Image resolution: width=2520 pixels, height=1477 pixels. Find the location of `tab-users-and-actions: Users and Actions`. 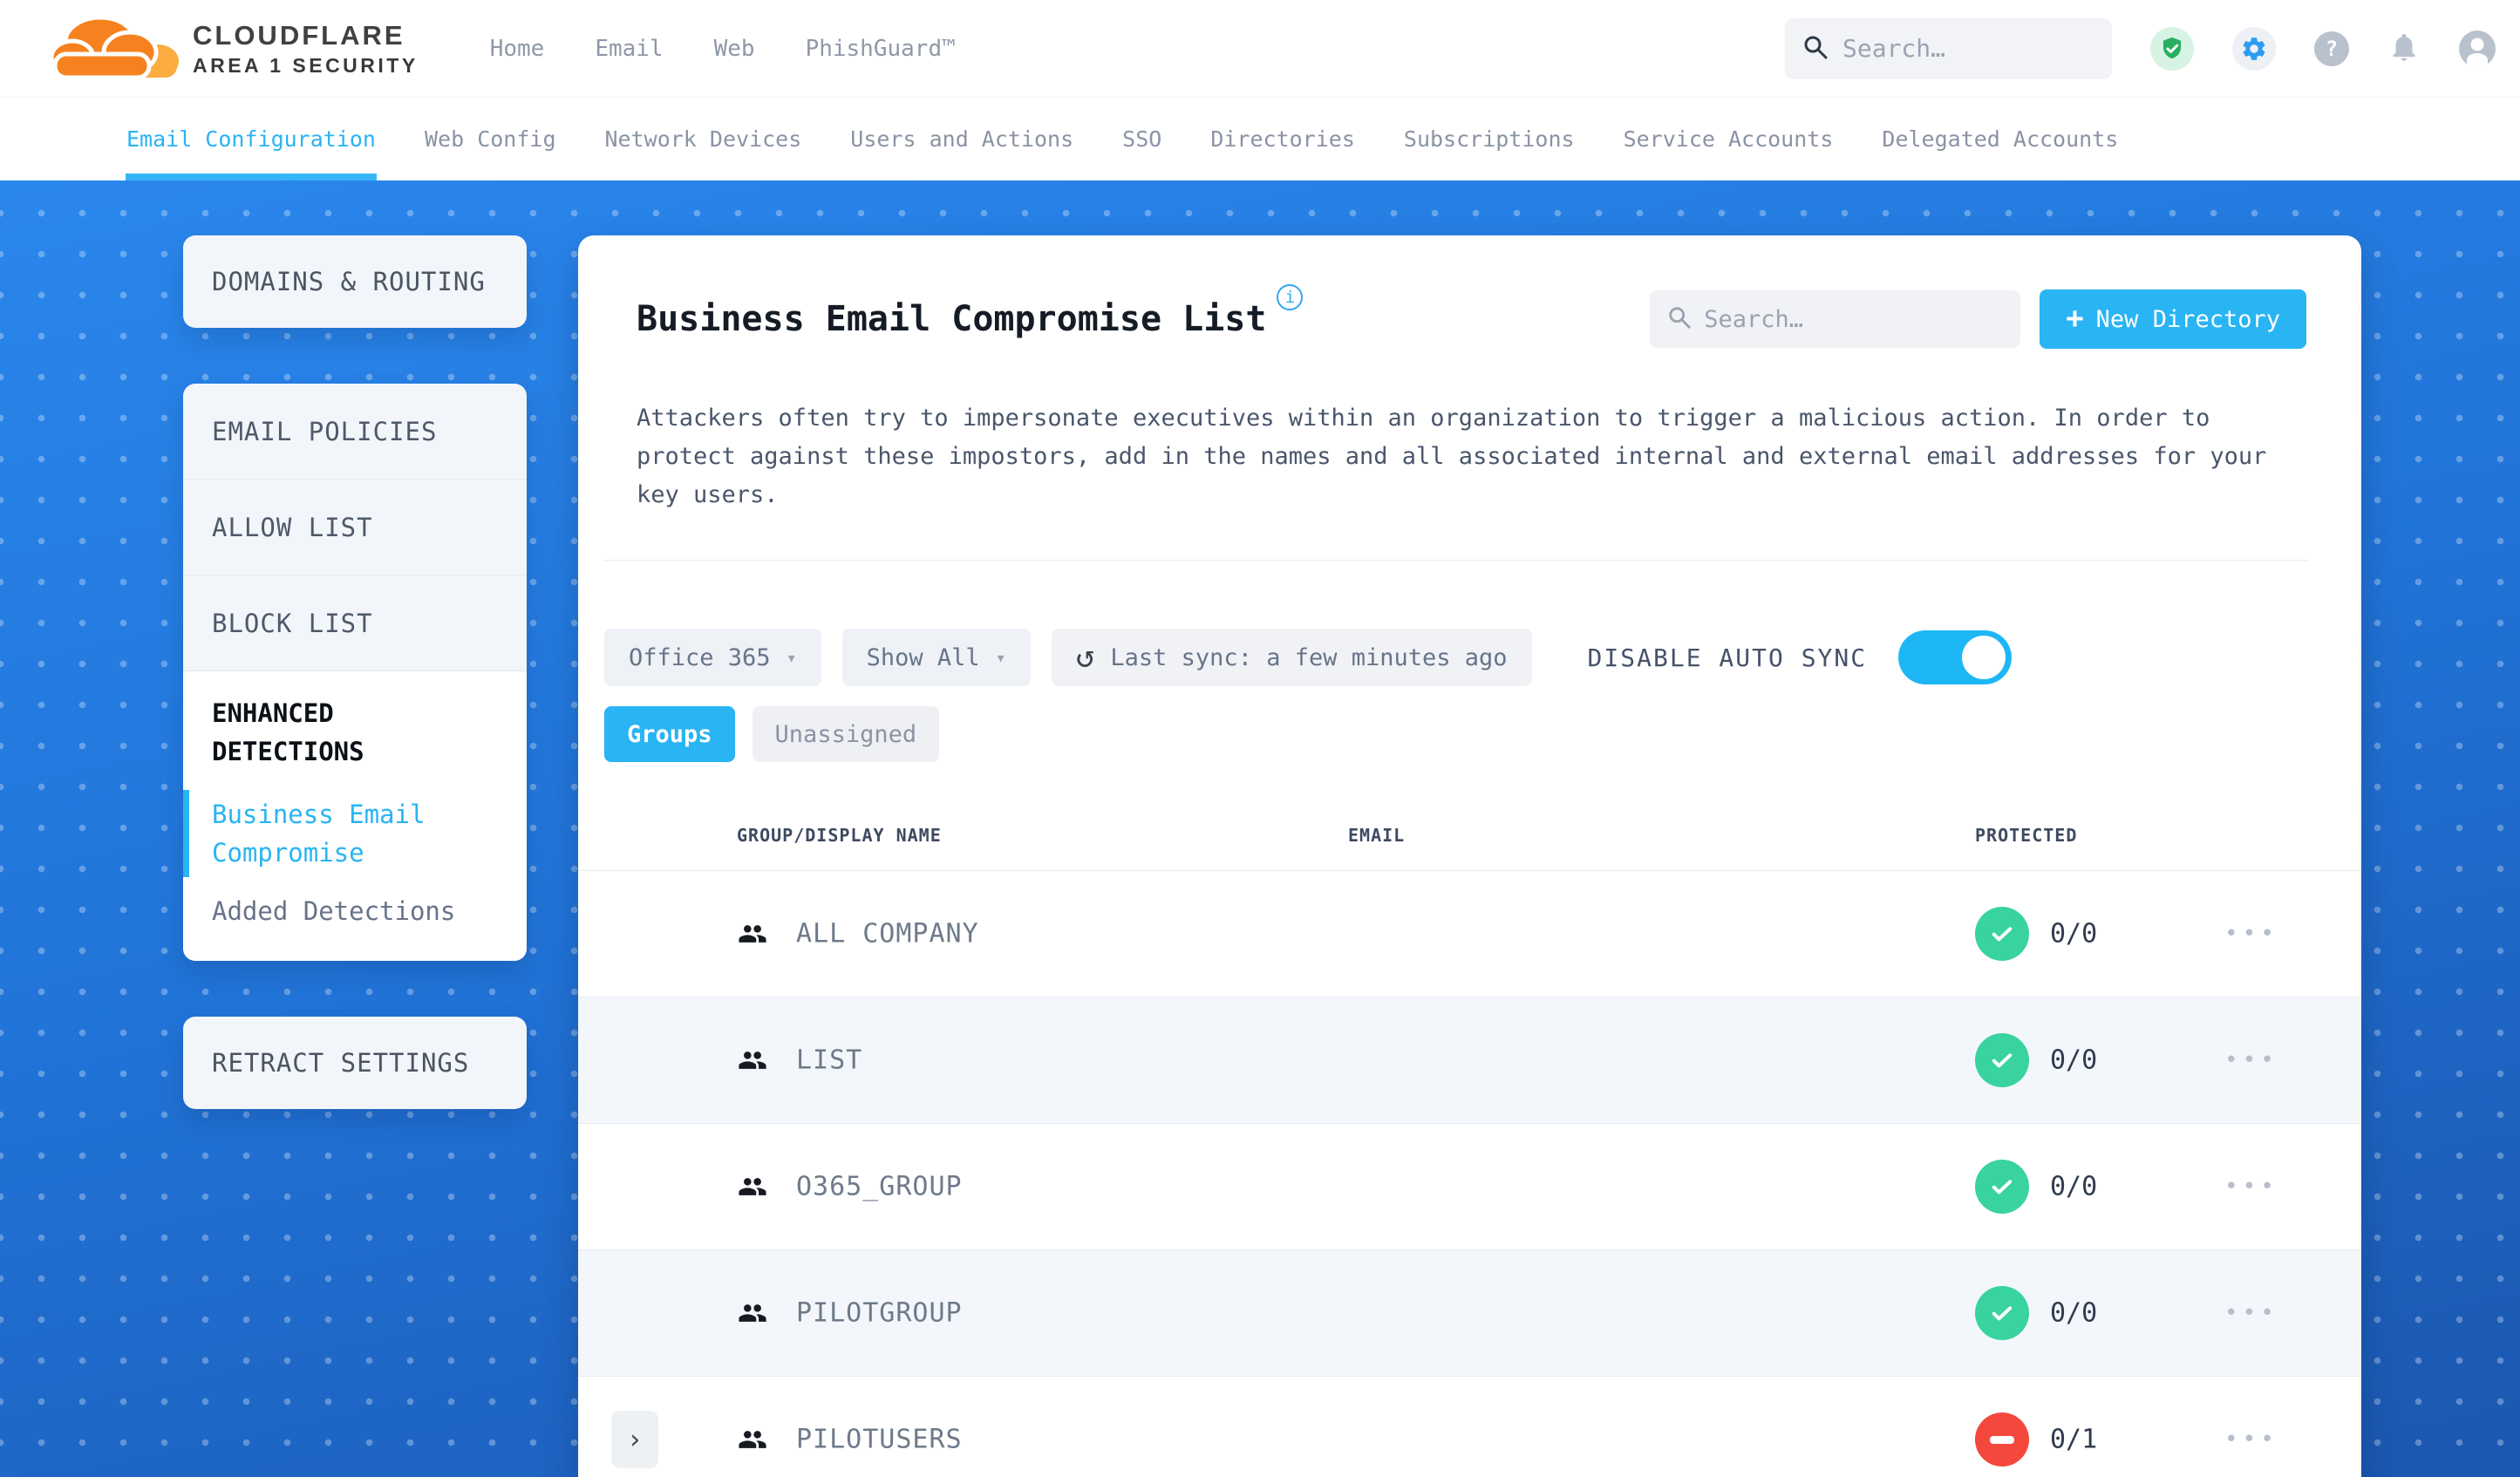

tab-users-and-actions: Users and Actions is located at coordinates (961, 139).